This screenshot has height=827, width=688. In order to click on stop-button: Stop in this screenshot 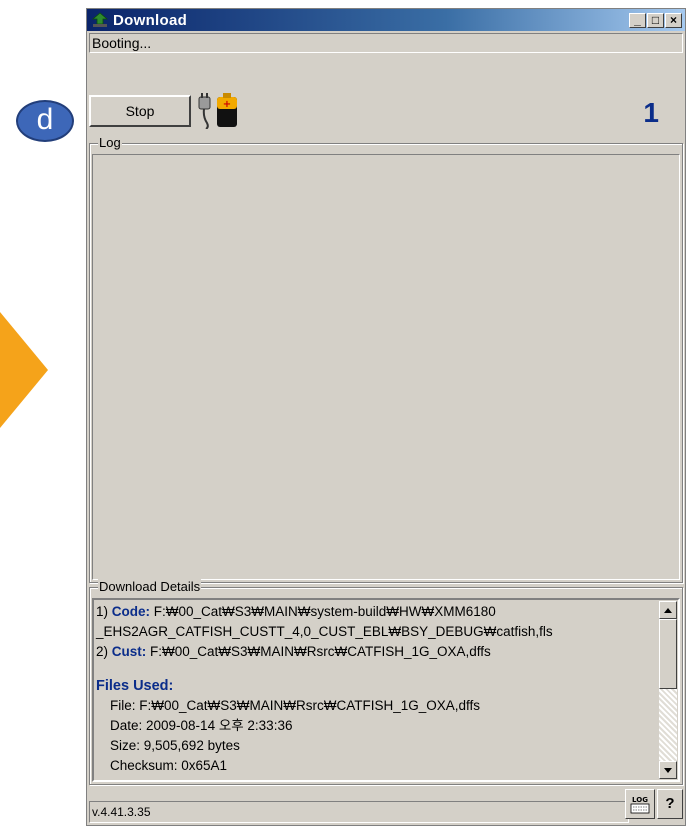, I will do `click(140, 111)`.